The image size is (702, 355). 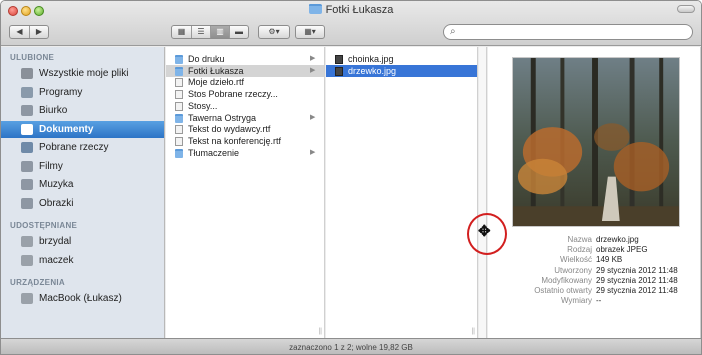 What do you see at coordinates (56, 260) in the screenshot?
I see `sidebar-item-label: maczek` at bounding box center [56, 260].